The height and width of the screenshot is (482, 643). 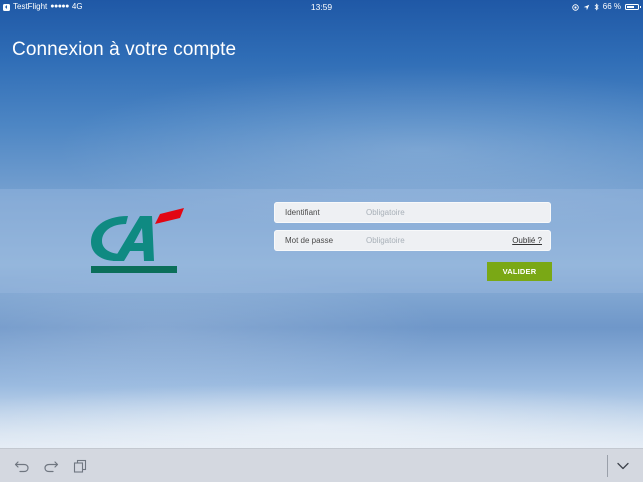 What do you see at coordinates (519, 271) in the screenshot?
I see `validate-button: VALIDER` at bounding box center [519, 271].